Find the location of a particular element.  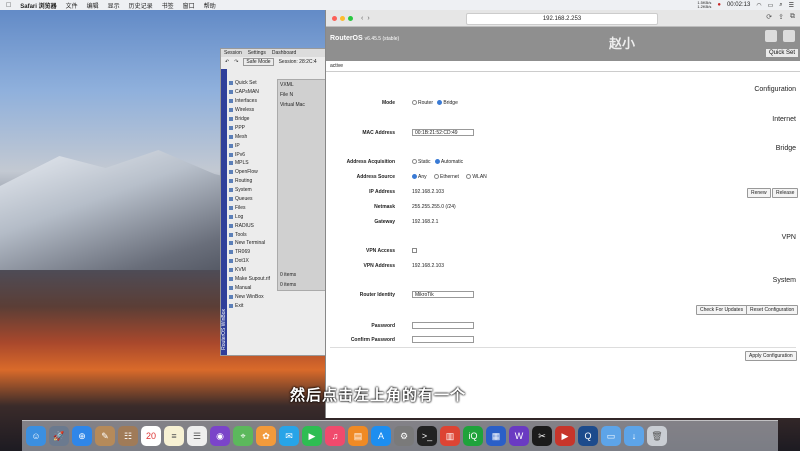

notes-icon: ✎ is located at coordinates (105, 436).